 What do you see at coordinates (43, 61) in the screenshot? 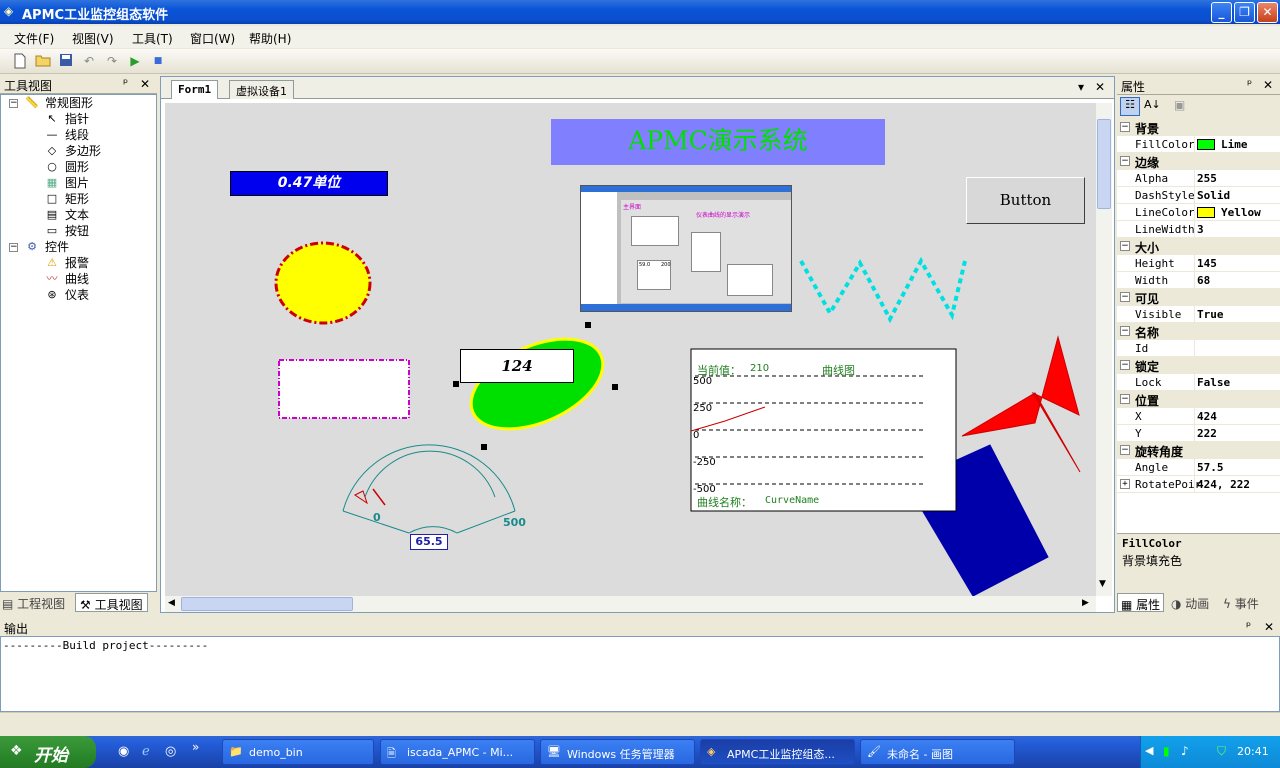
I see `open-folder-icon` at bounding box center [43, 61].